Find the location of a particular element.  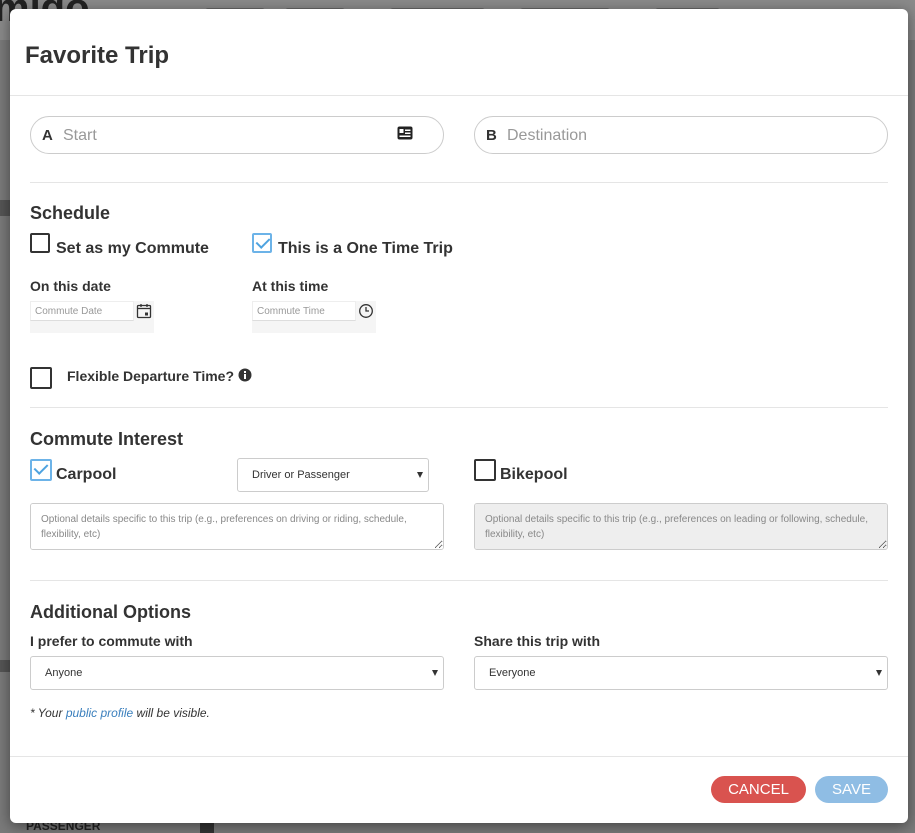

share-trip-value: Everyone is located at coordinates (512, 673).